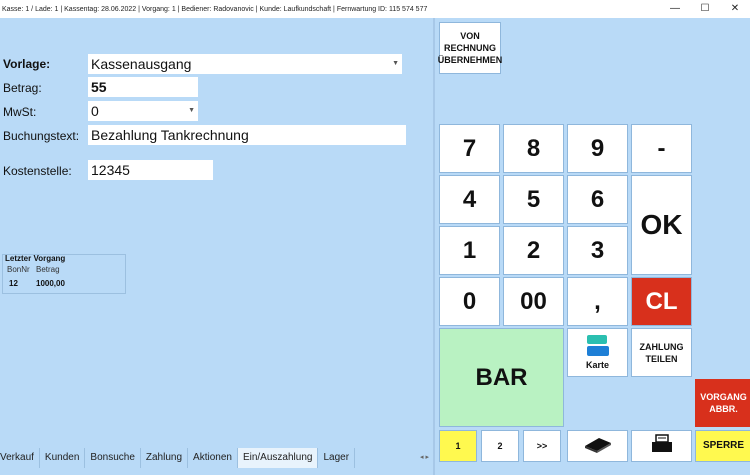 Image resolution: width=750 pixels, height=475 pixels. Describe the element at coordinates (13, 283) in the screenshot. I see `bonnr-value: 12` at that location.